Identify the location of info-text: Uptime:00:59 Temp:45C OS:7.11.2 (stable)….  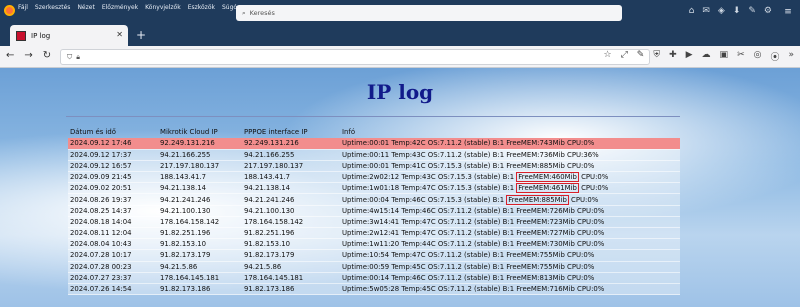
(424, 266).